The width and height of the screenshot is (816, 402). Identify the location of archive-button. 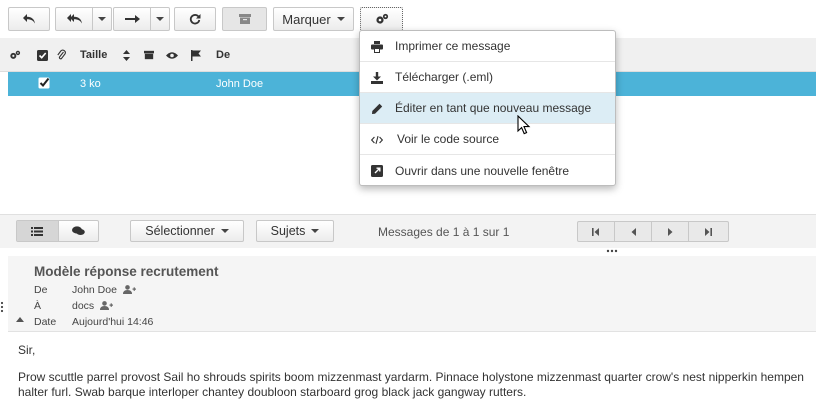
(244, 19).